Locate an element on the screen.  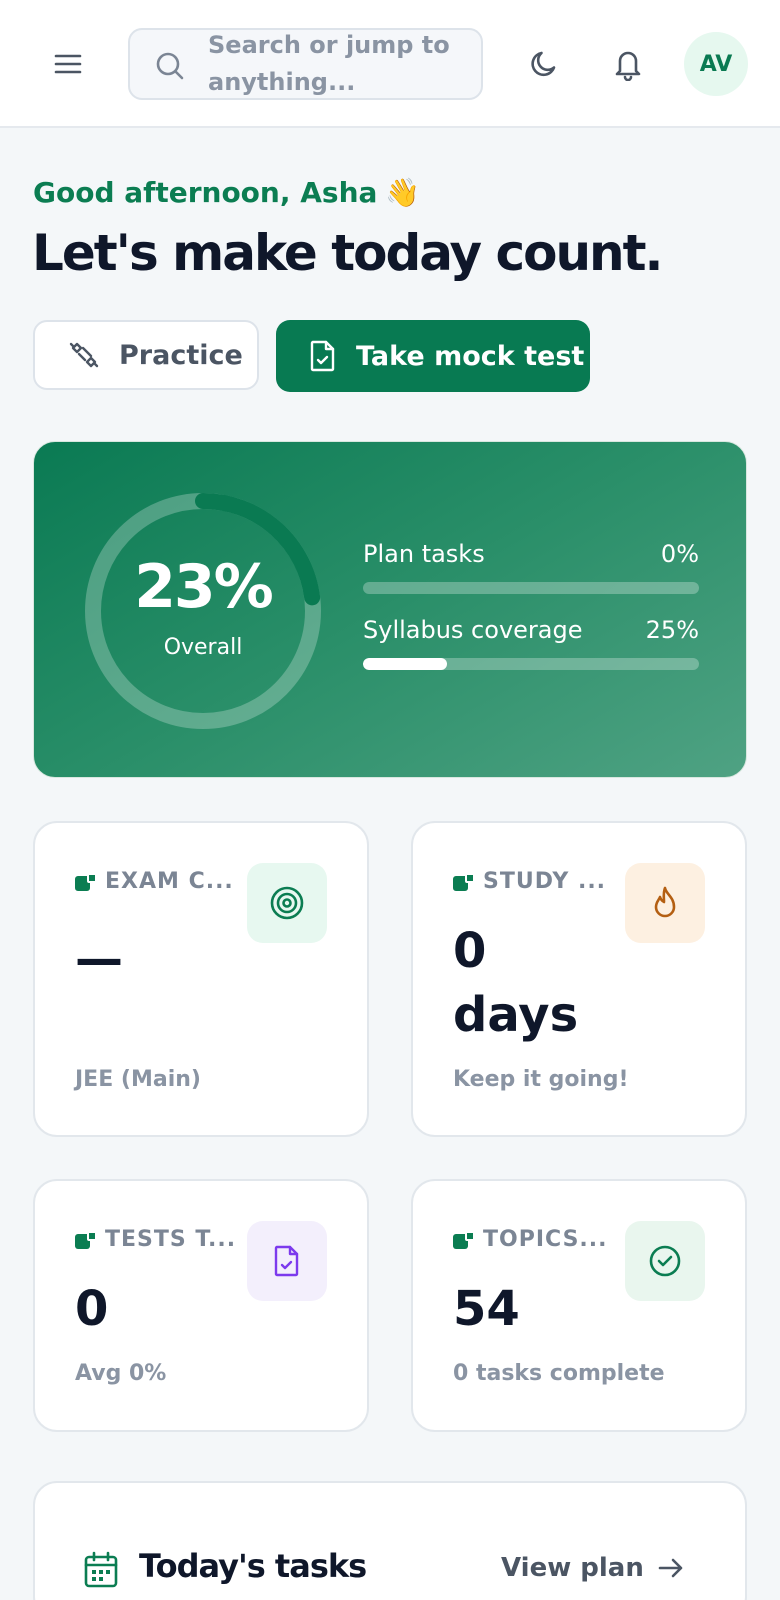
greeting: Good afternoon, Asha 👋 is located at coordinates (226, 192).